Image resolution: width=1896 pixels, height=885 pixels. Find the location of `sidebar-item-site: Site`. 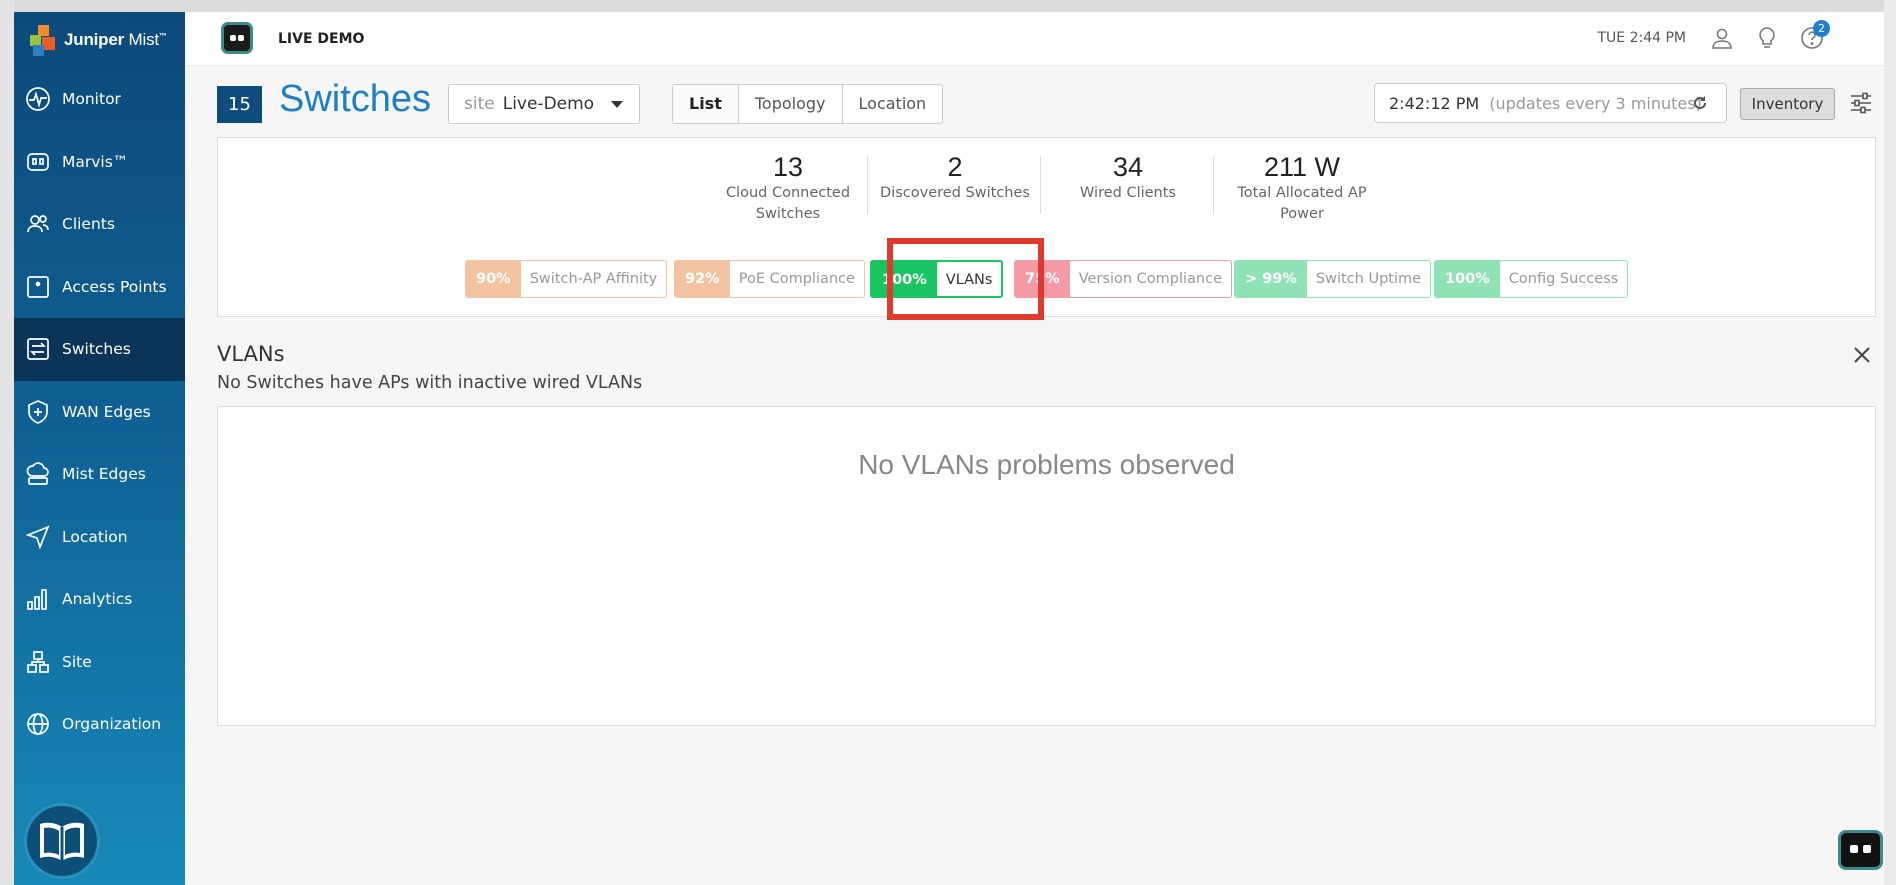

sidebar-item-site: Site is located at coordinates (99, 662).